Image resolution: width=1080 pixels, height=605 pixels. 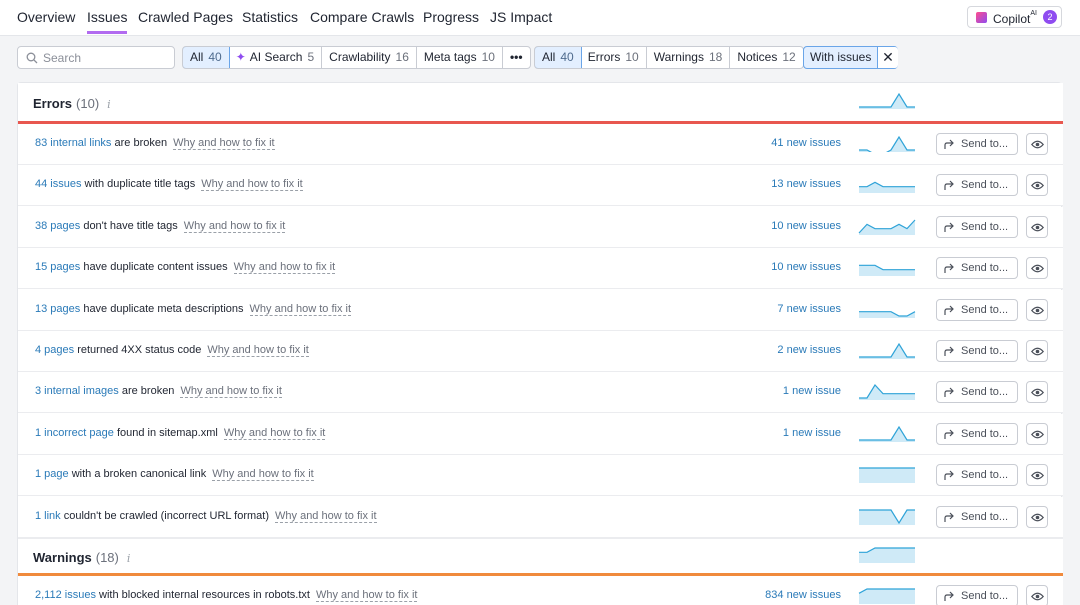 What do you see at coordinates (362, 17) in the screenshot?
I see `tab-compare-crawls: Compare Crawls` at bounding box center [362, 17].